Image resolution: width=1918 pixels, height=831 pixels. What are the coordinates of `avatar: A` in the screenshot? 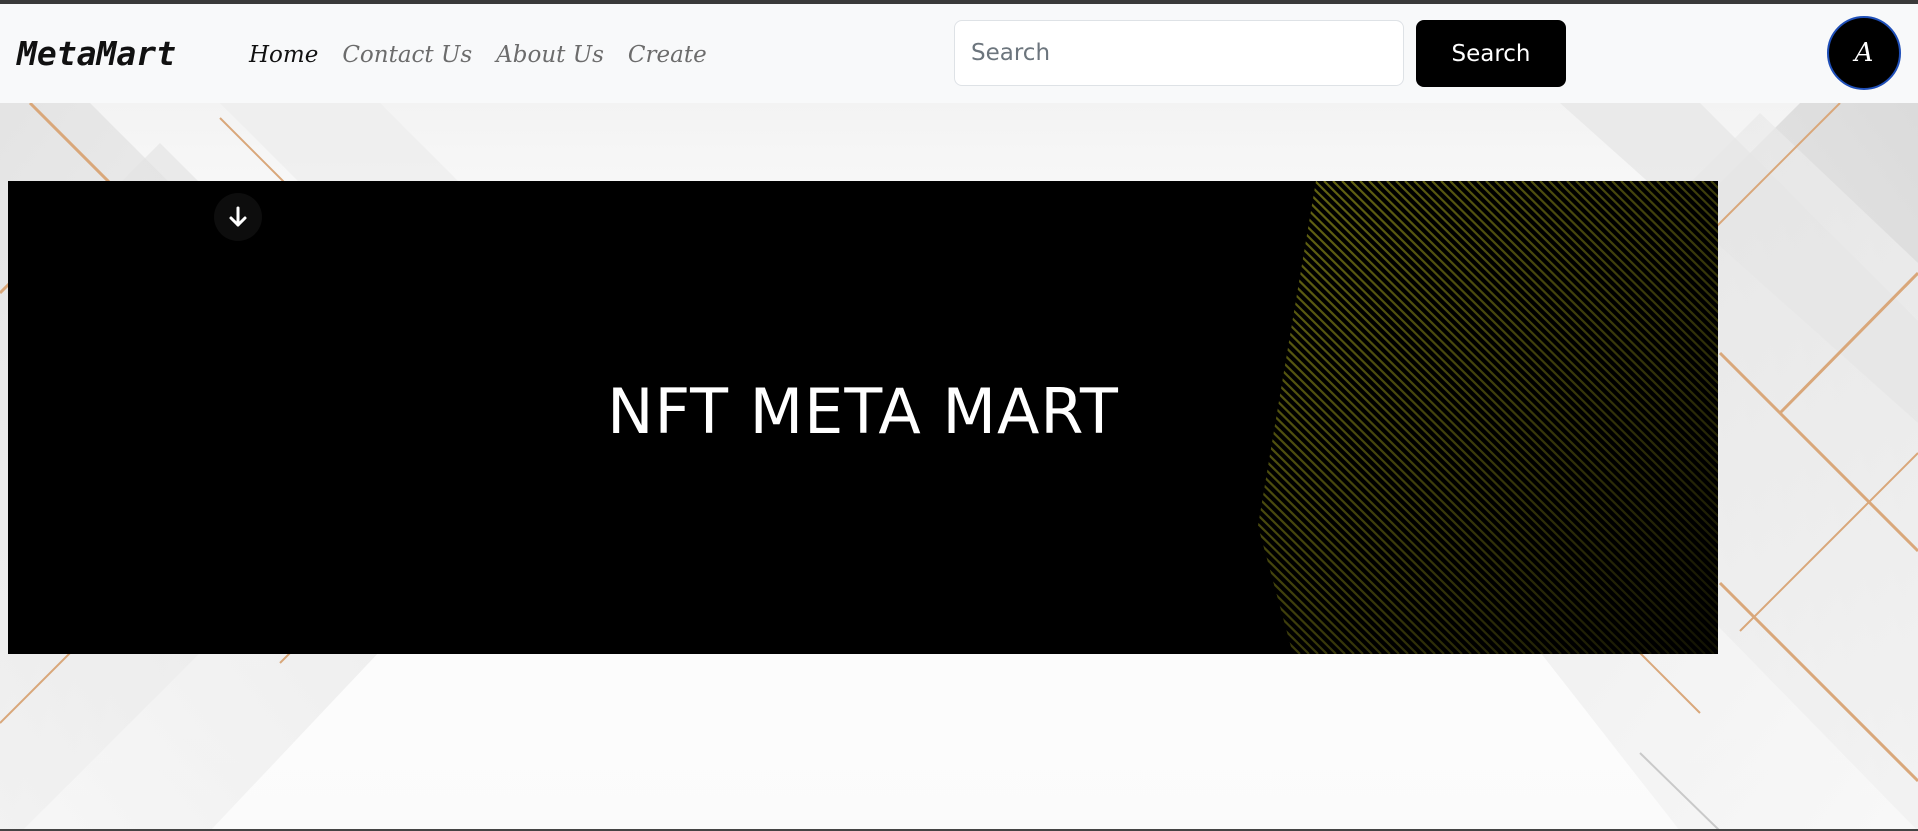 It's located at (1864, 53).